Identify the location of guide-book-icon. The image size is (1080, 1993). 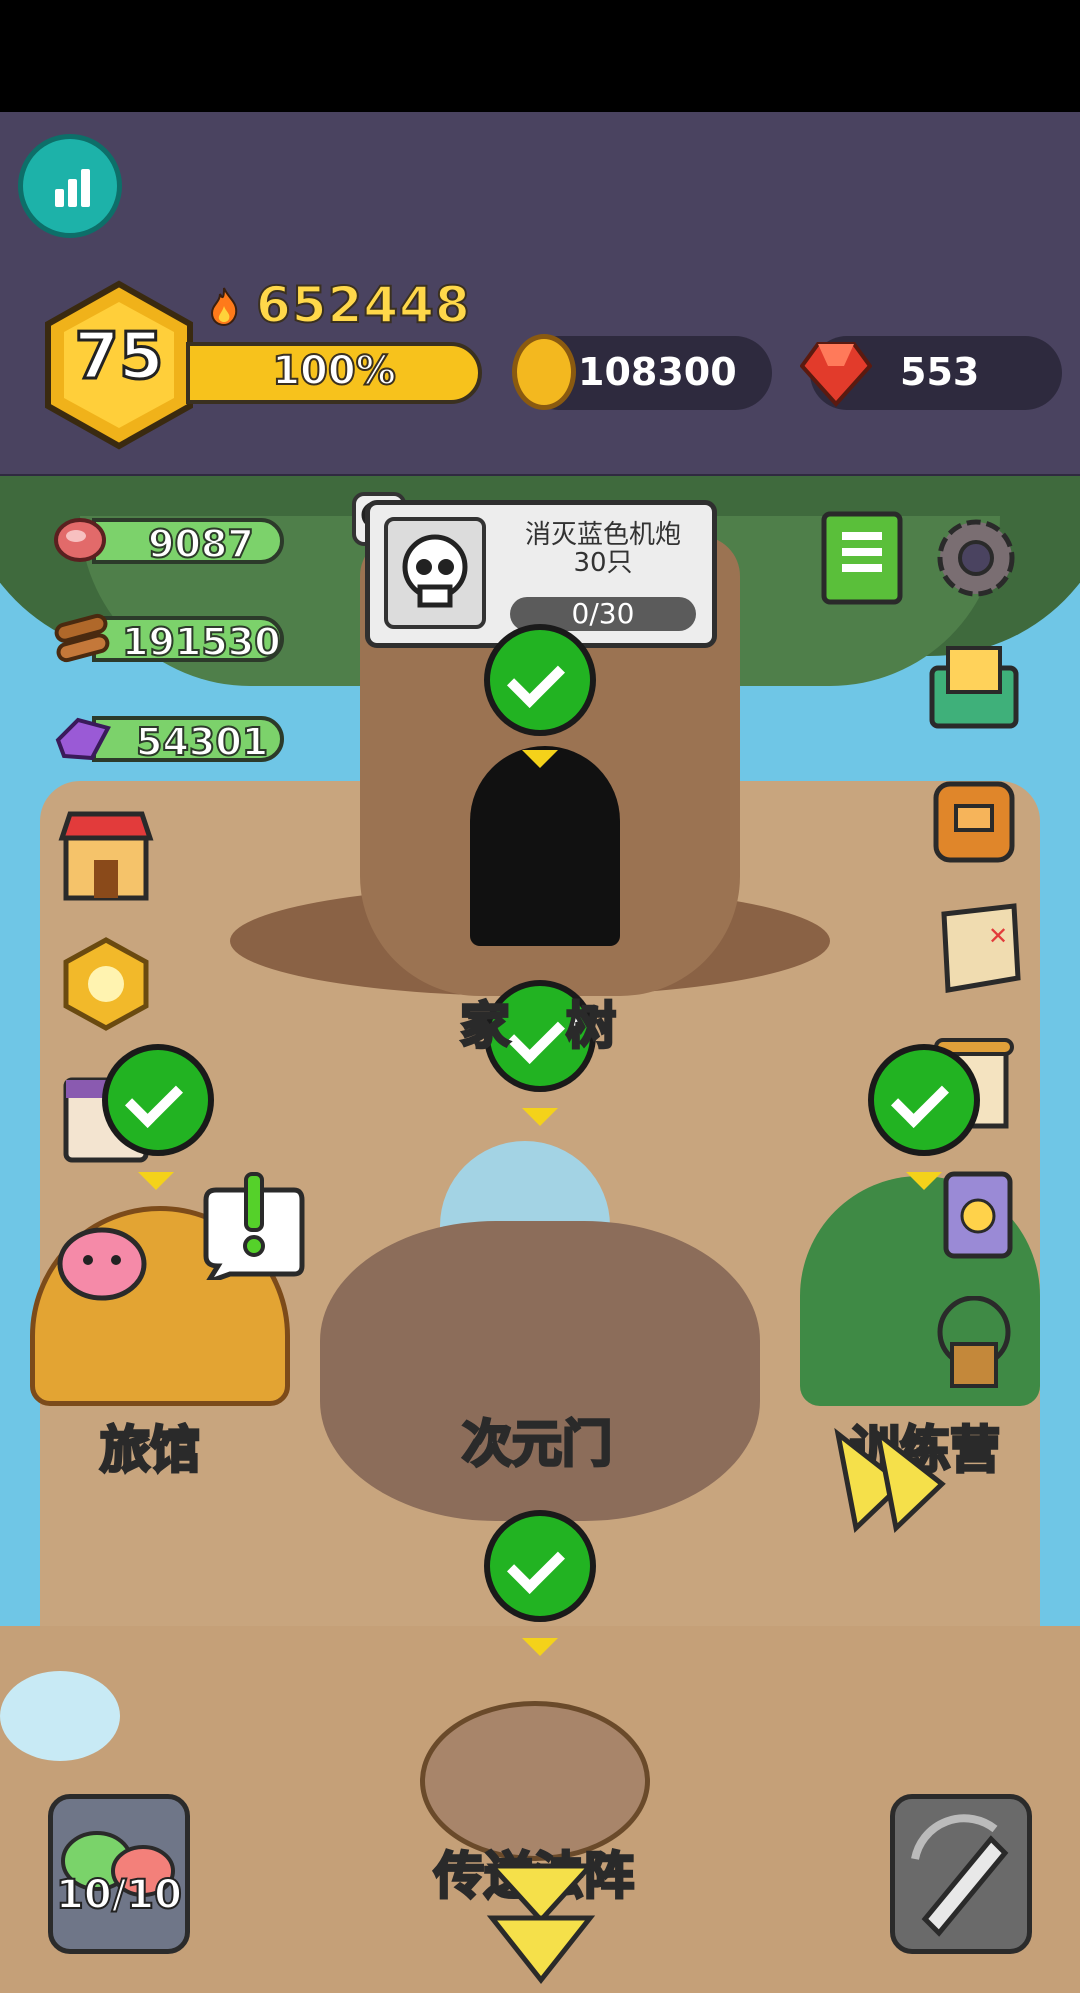
(862, 558).